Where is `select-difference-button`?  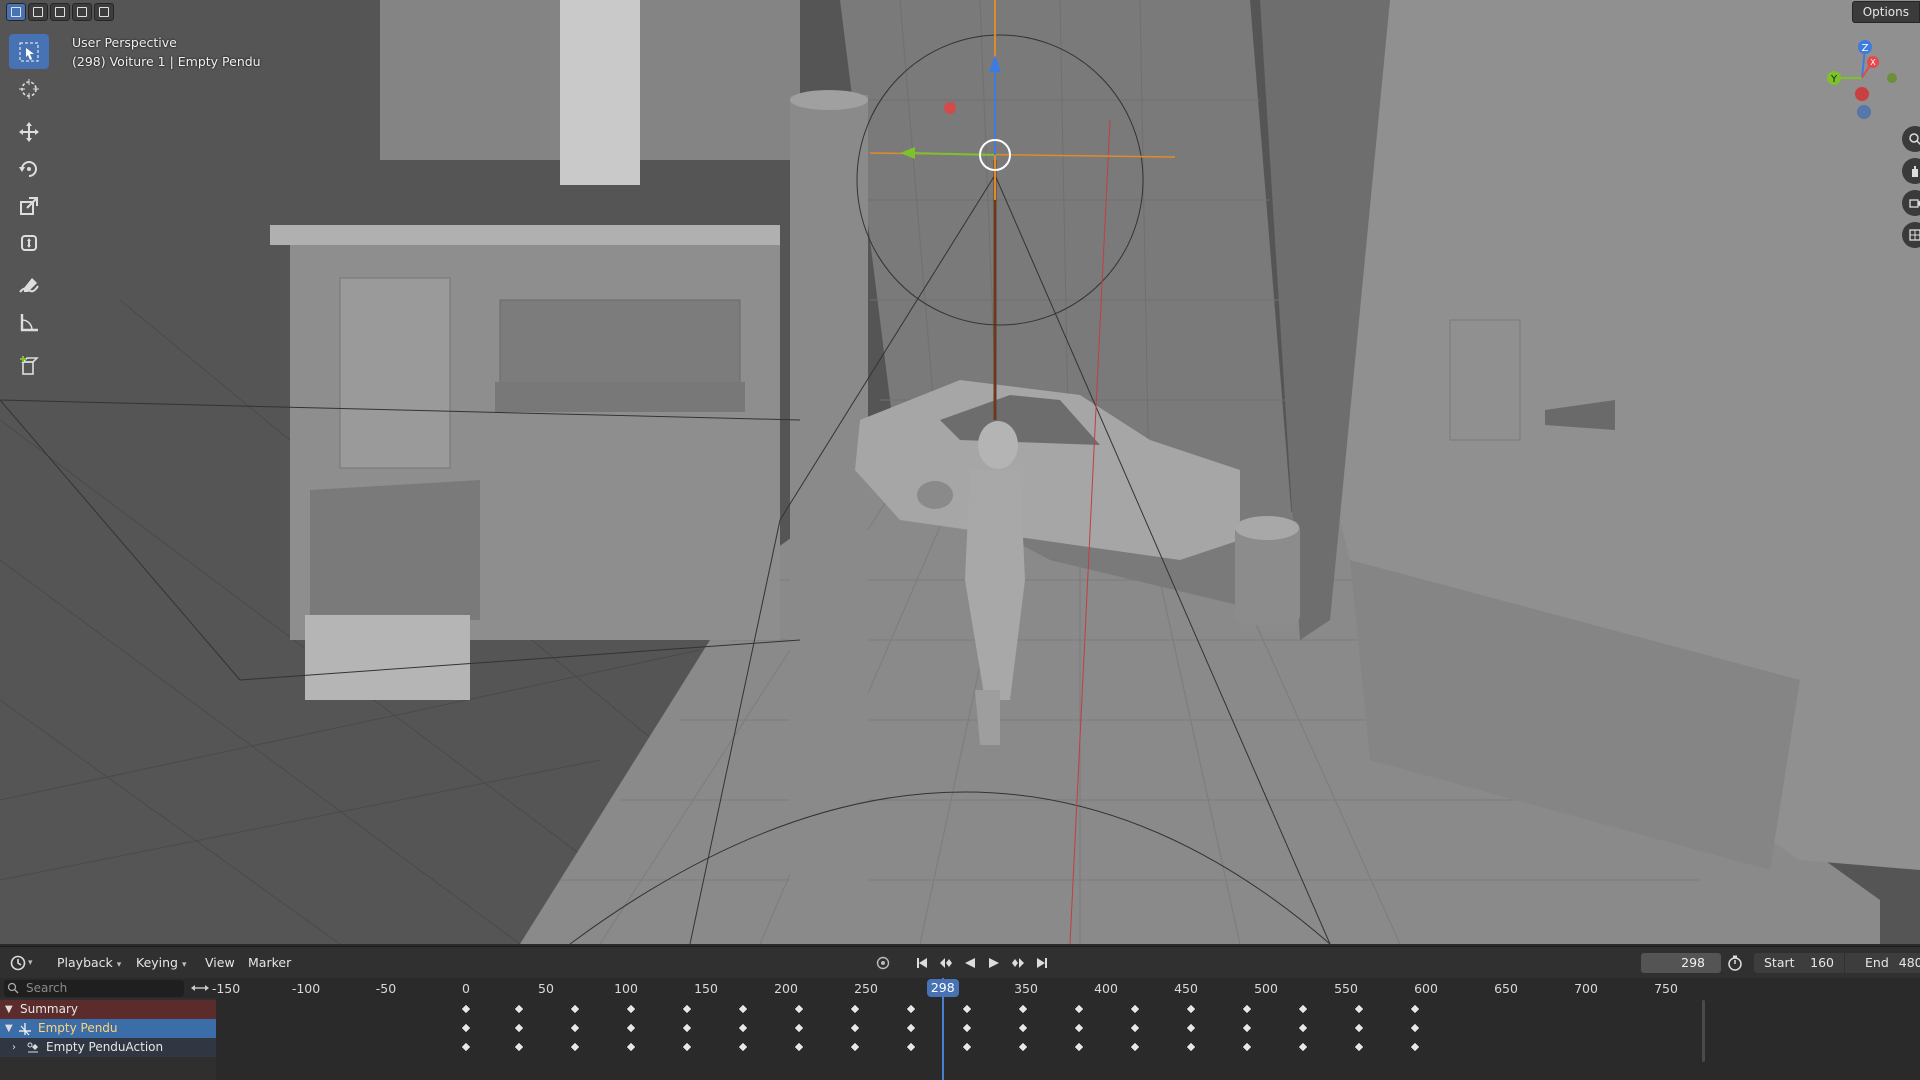
select-difference-button is located at coordinates (82, 12).